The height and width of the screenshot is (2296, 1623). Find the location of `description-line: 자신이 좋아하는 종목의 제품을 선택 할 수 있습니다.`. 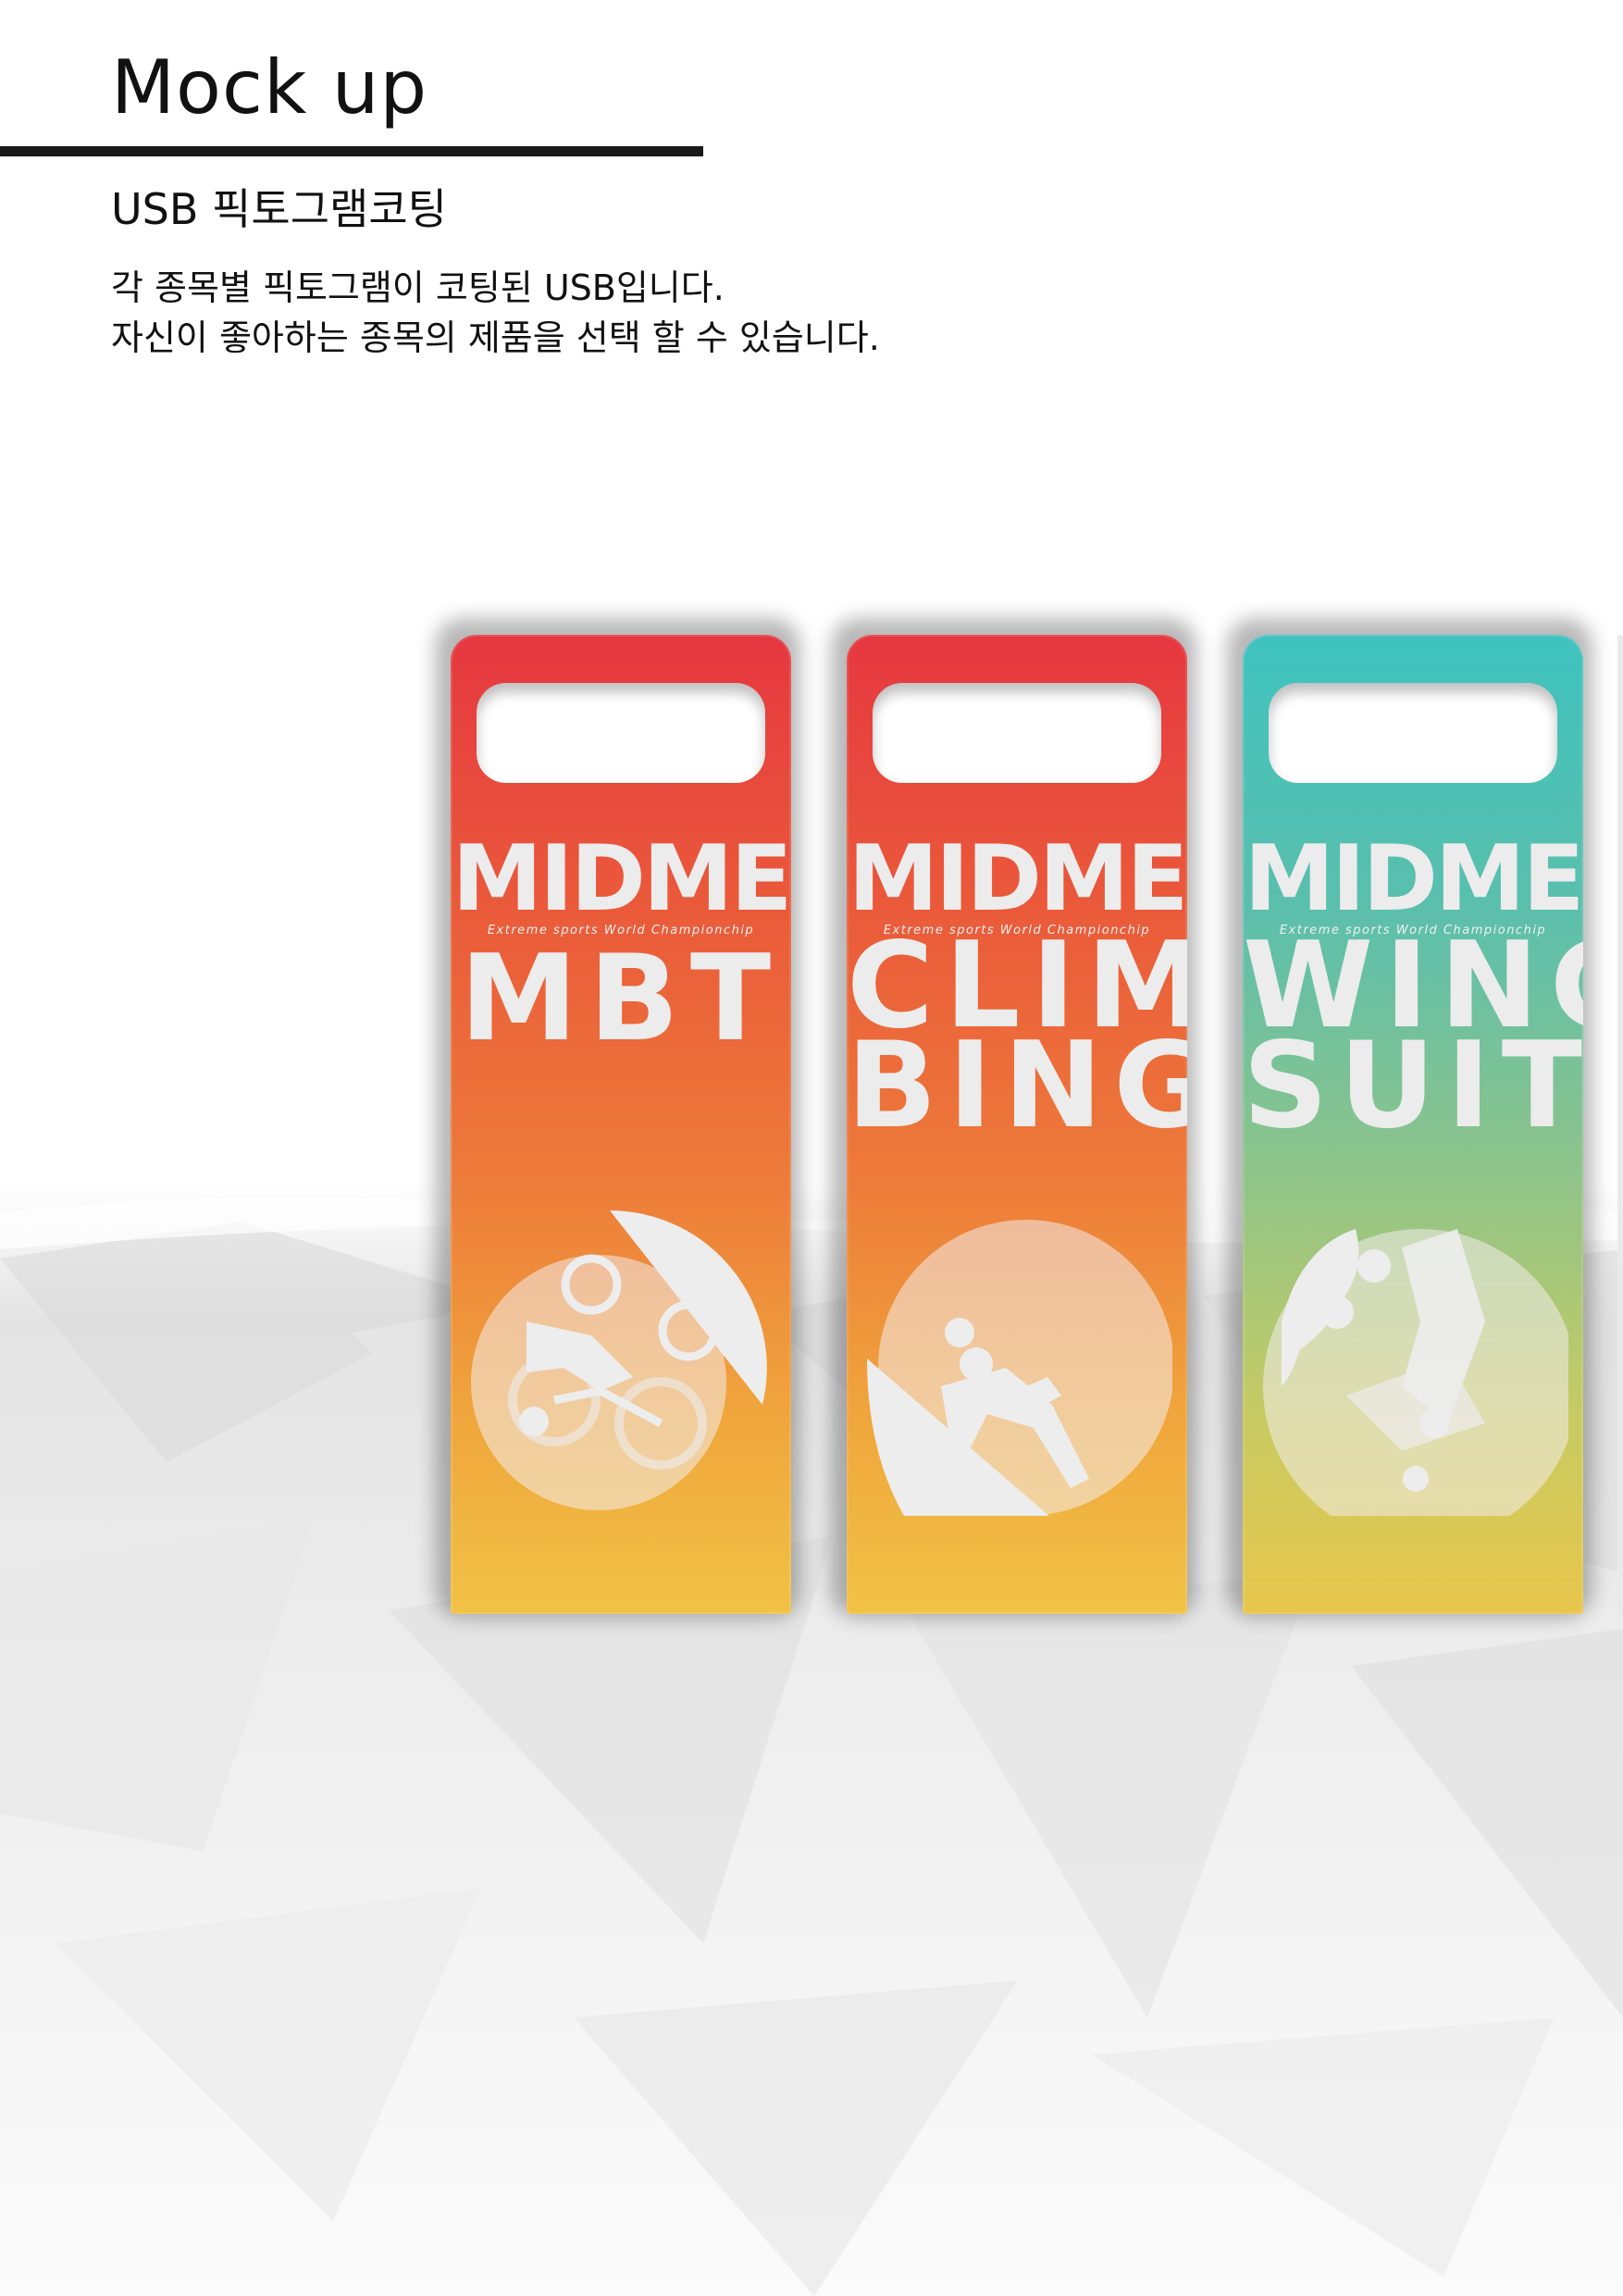

description-line: 자신이 좋아하는 종목의 제품을 선택 할 수 있습니다. is located at coordinates (495, 337).